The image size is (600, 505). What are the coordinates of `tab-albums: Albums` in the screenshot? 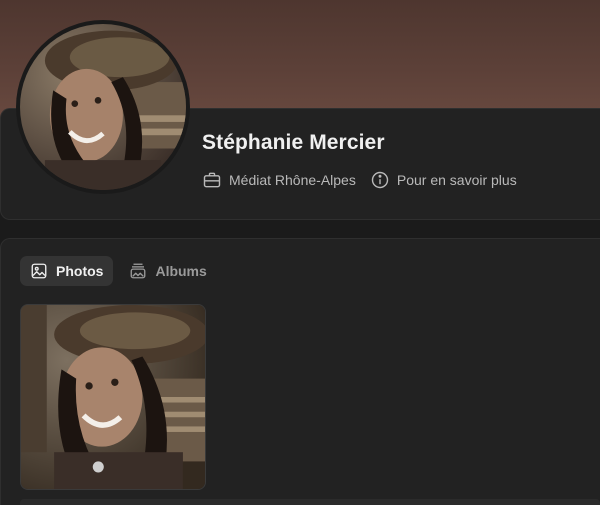 It's located at (167, 271).